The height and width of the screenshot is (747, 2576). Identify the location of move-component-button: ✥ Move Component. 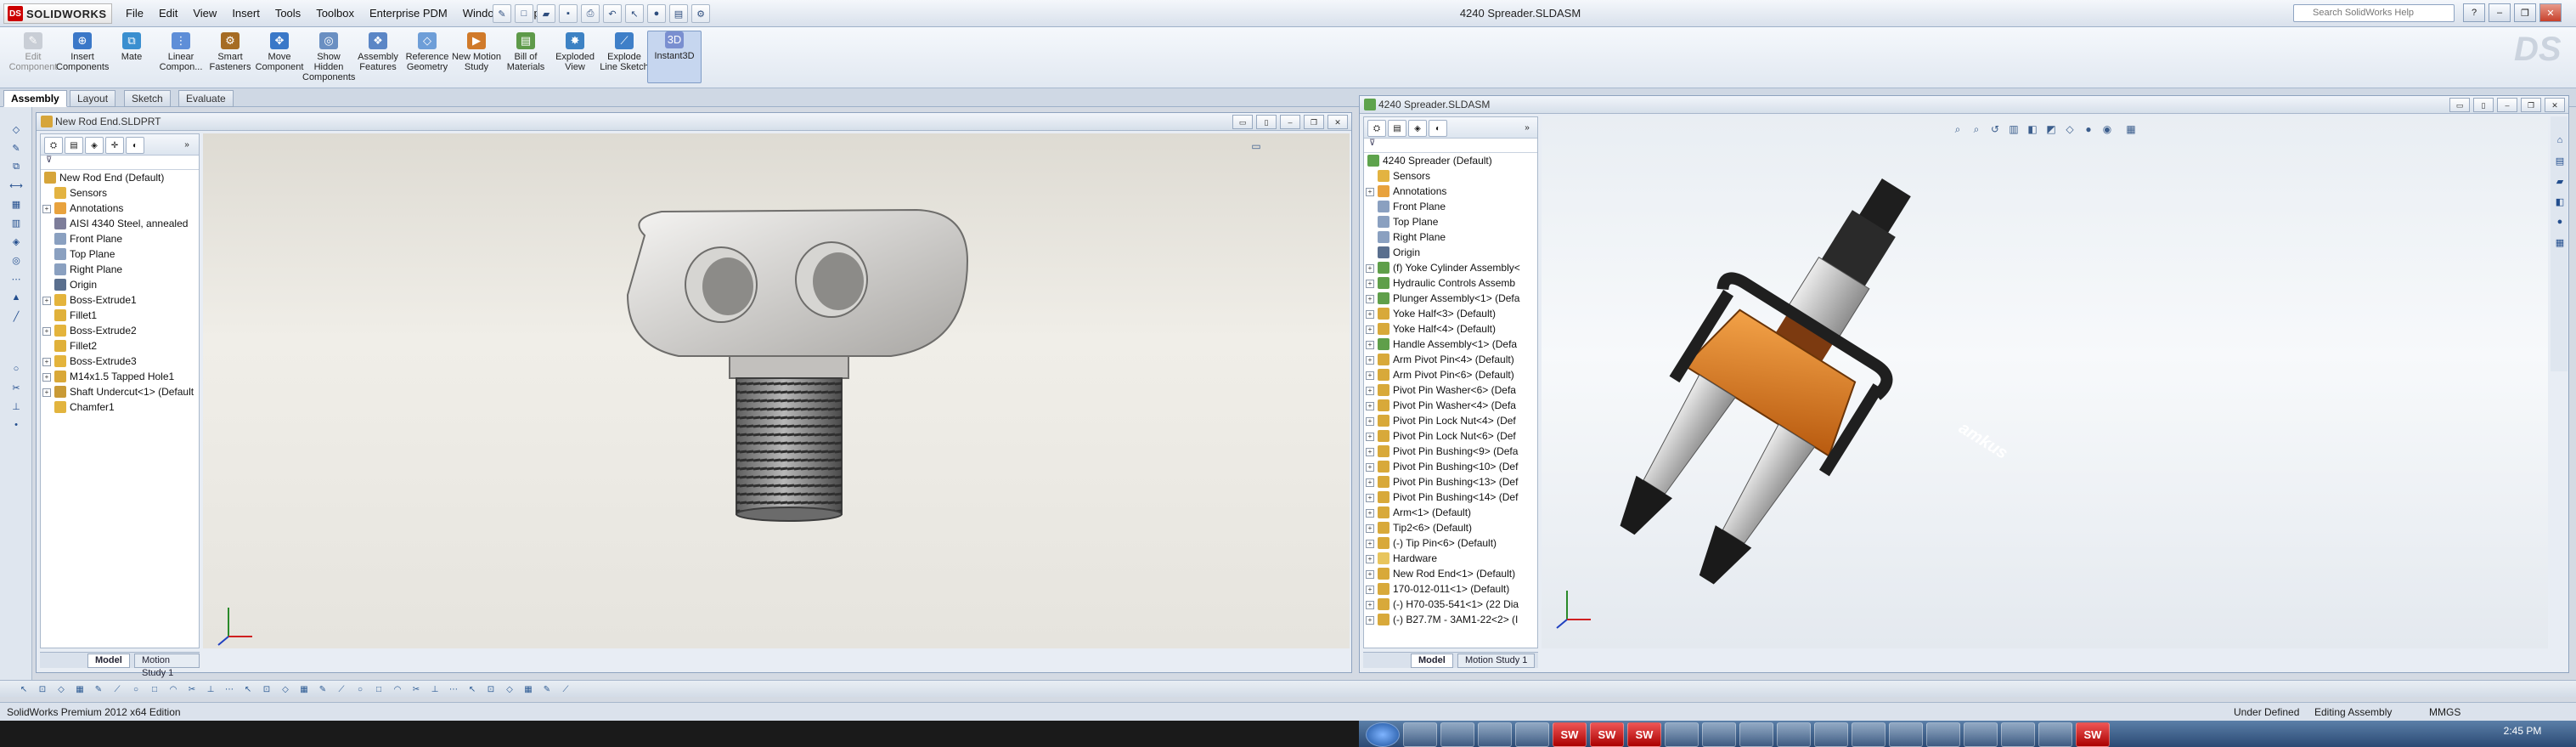
(279, 52).